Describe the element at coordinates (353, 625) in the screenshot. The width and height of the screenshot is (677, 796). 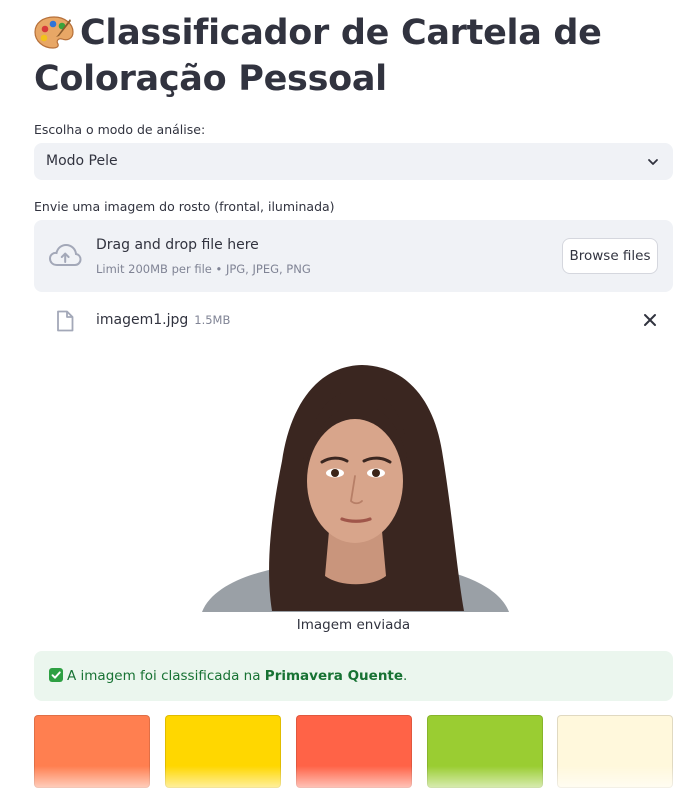
I see `image-caption: Imagem enviada` at that location.